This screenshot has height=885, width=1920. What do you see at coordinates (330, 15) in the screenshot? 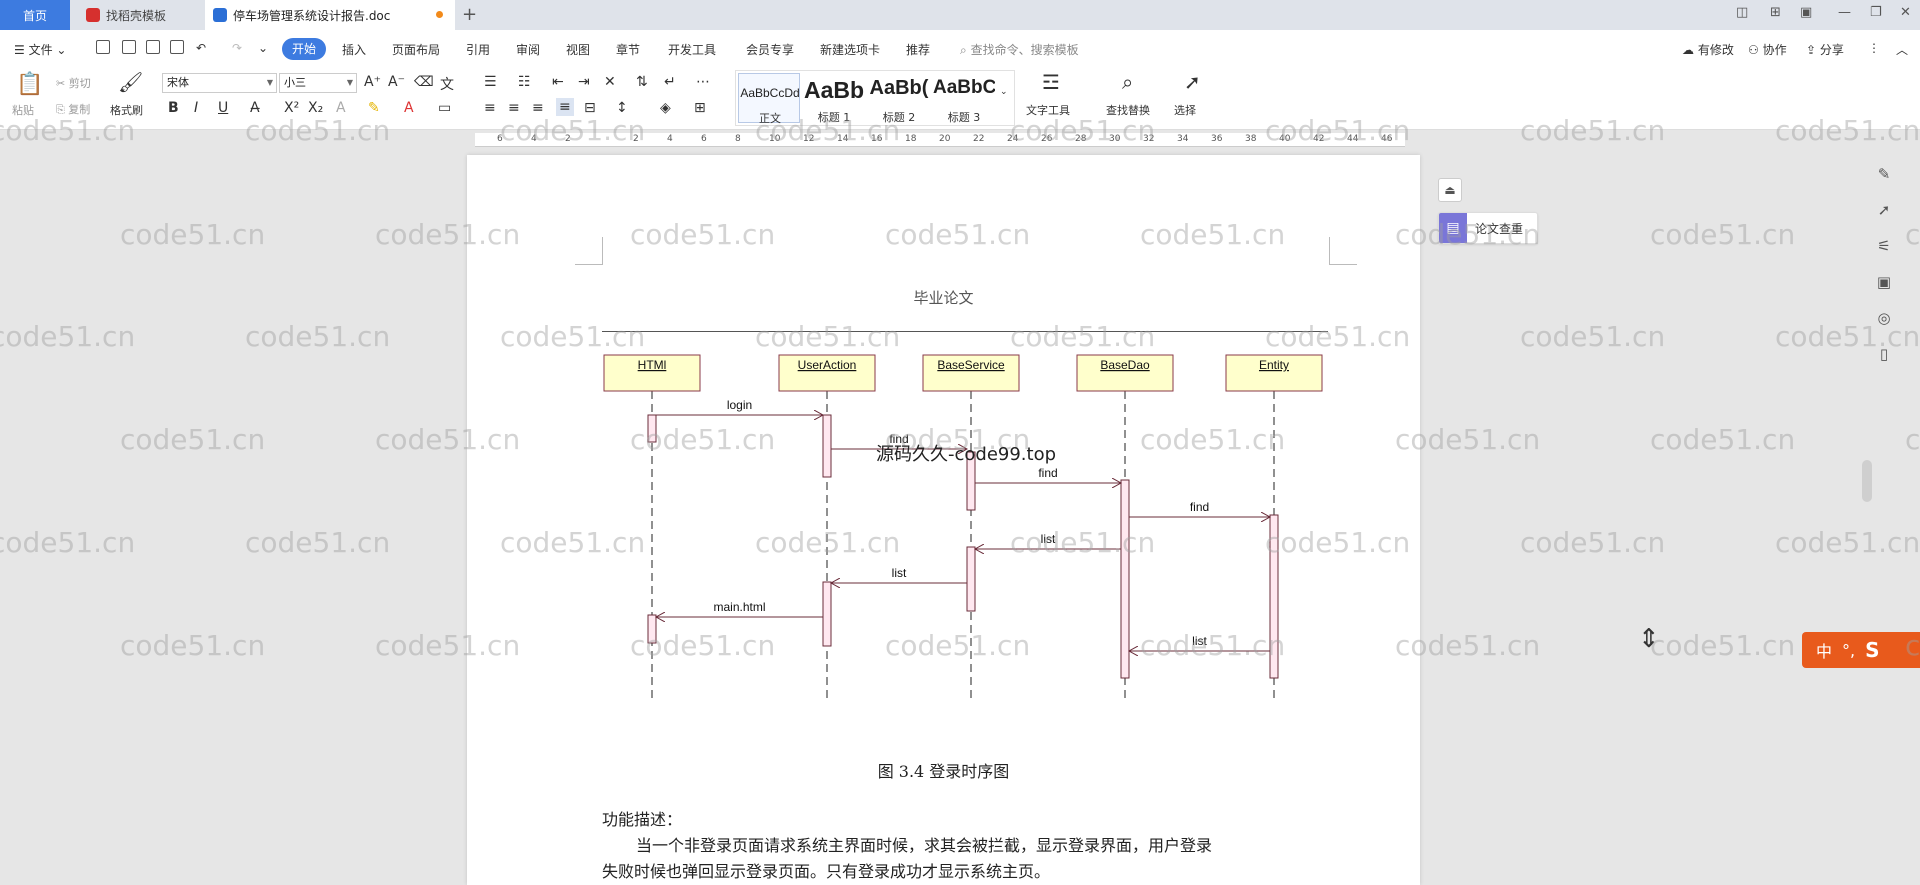
I see `tab-document: 停车场管理系统设计报告.doc` at bounding box center [330, 15].